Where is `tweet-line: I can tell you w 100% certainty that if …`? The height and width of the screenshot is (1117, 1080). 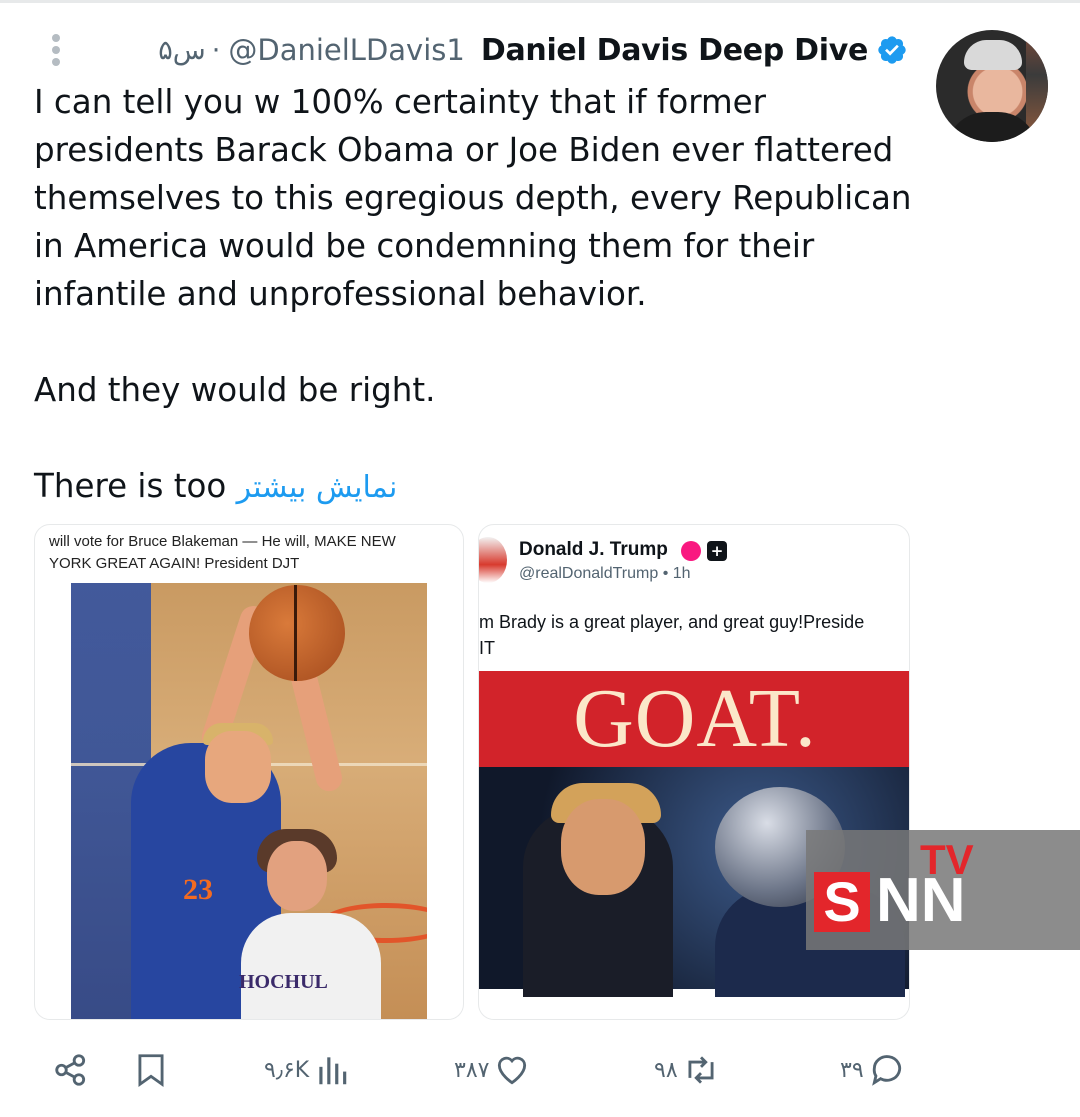 tweet-line: I can tell you w 100% certainty that if … is located at coordinates (400, 102).